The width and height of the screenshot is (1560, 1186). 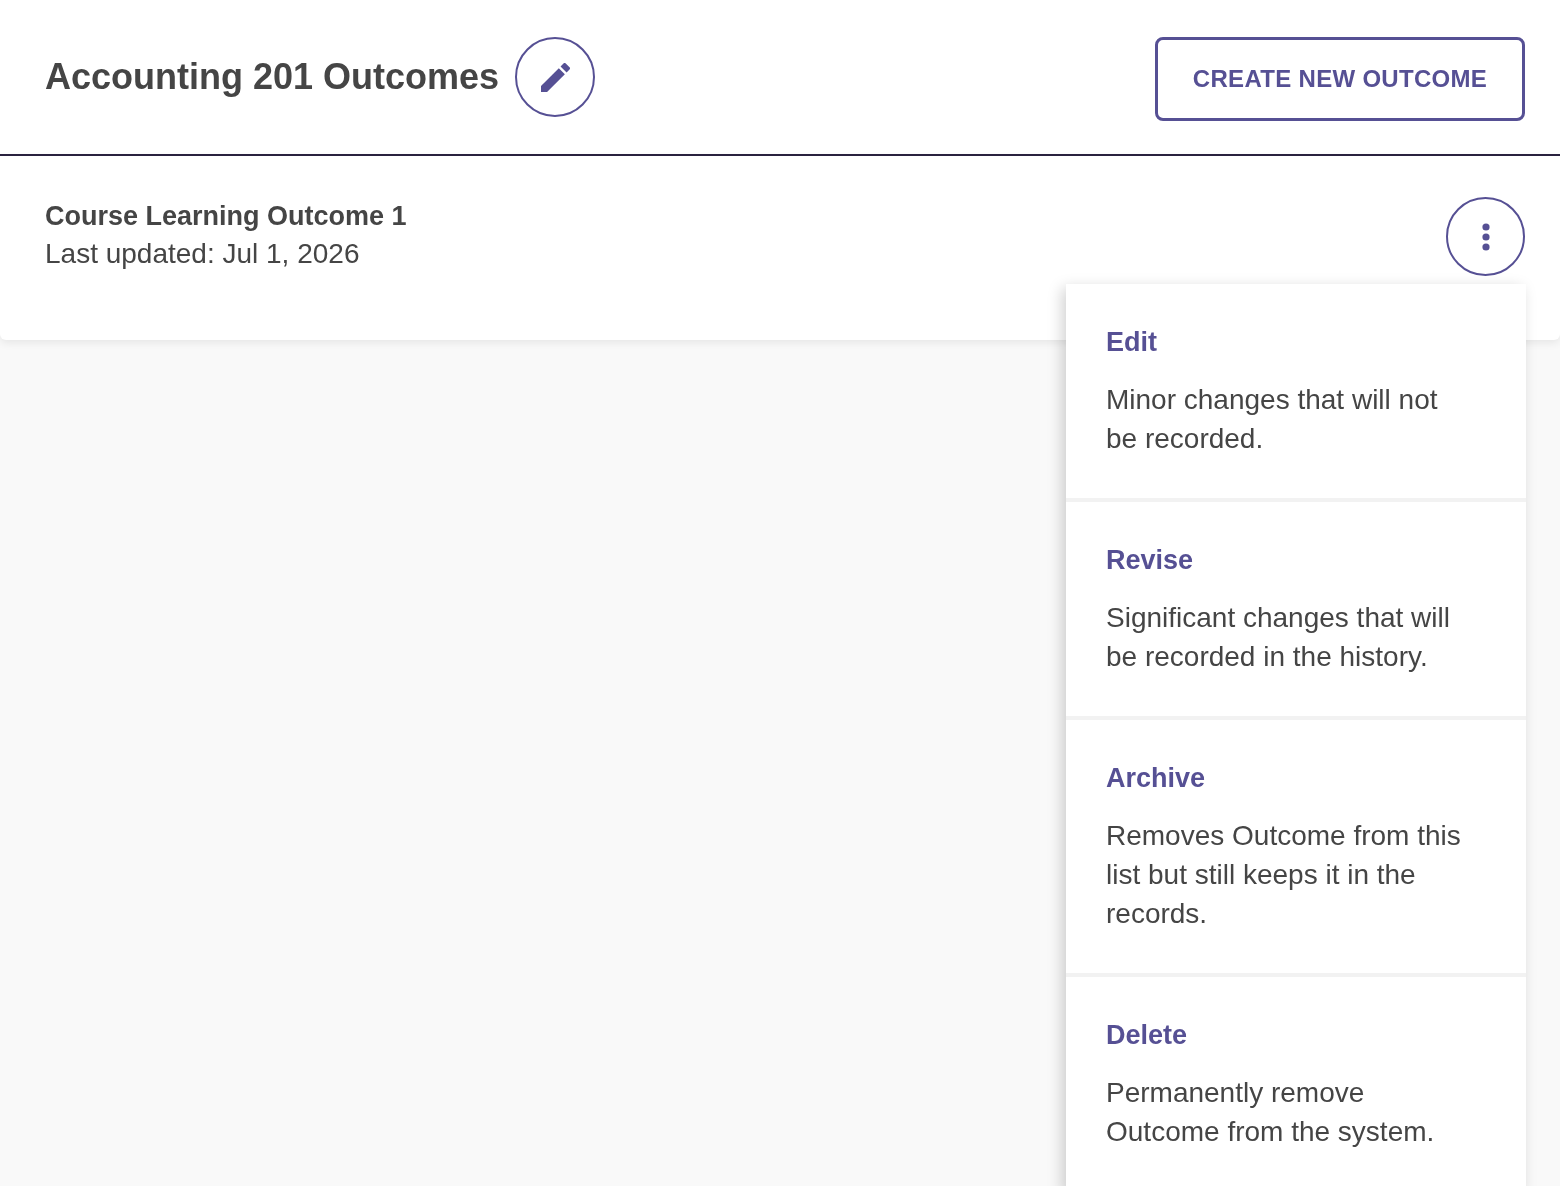 I want to click on menu-option: Delete Permanently remove Outcome from the system., so click(x=1296, y=1081).